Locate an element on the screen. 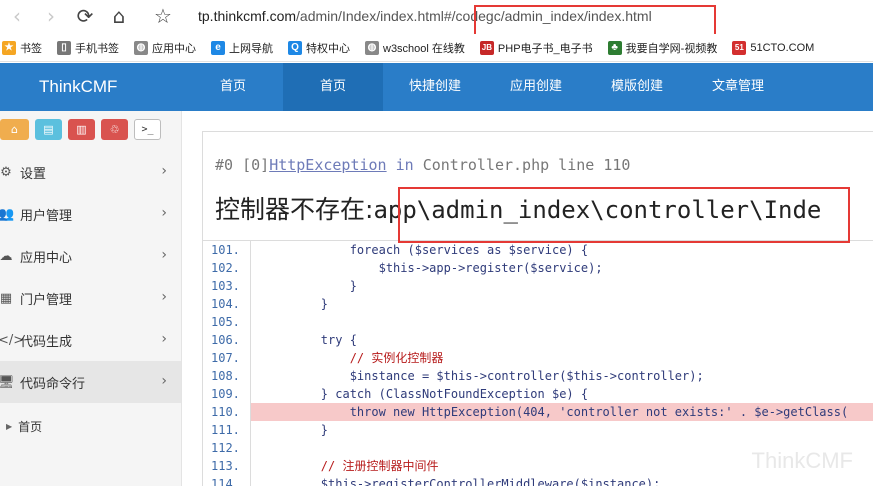 This screenshot has width=873, height=486. sidebar-subitem-home: ▶ 首页 is located at coordinates (21, 426).